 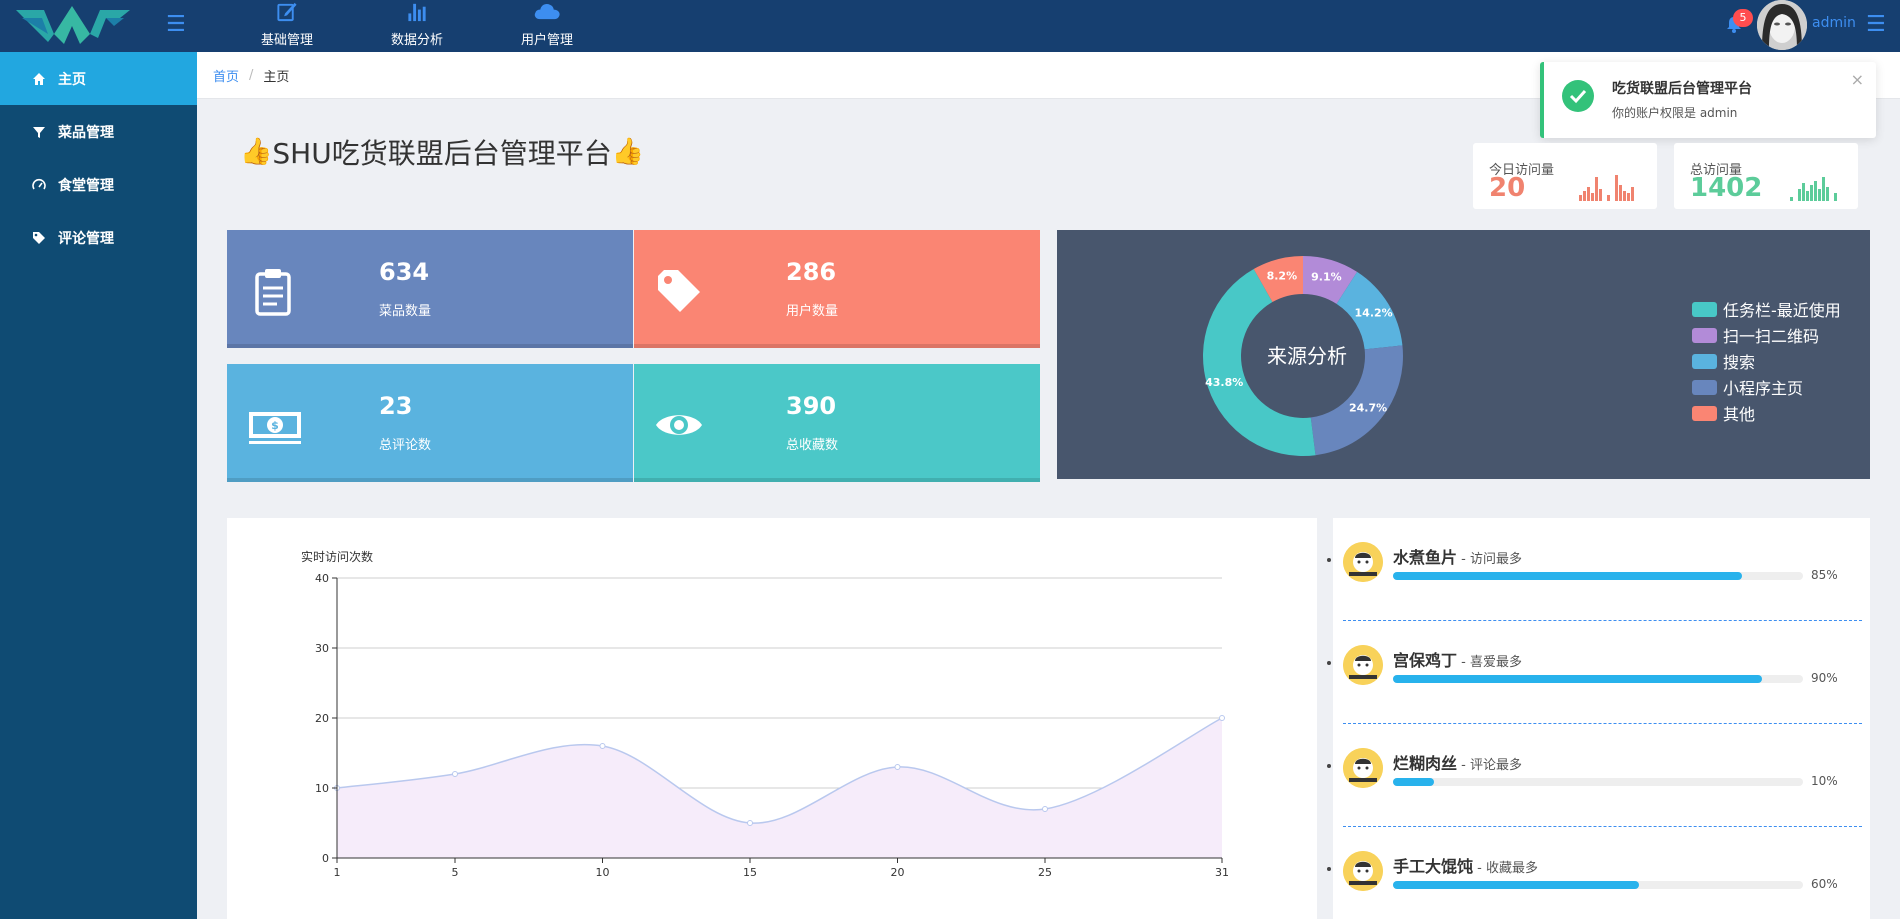 I want to click on dish-name: 宫保鸡丁 - 喜爱最多, so click(x=1457, y=659).